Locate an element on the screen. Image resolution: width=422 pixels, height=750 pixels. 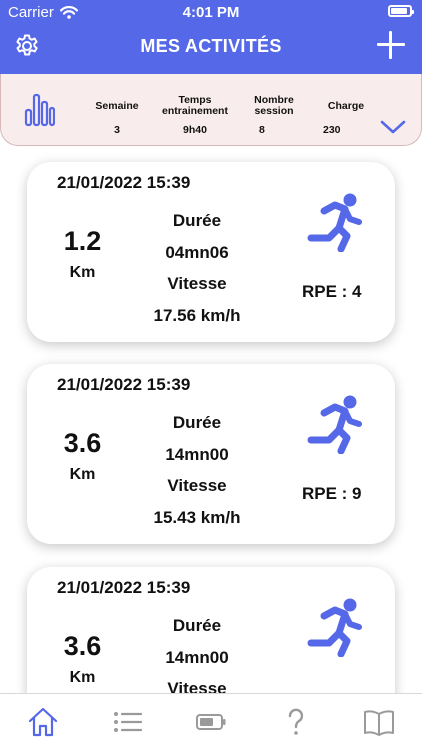
activity-metrics: Durée 14mn00 Vitesse is located at coordinates (197, 654).